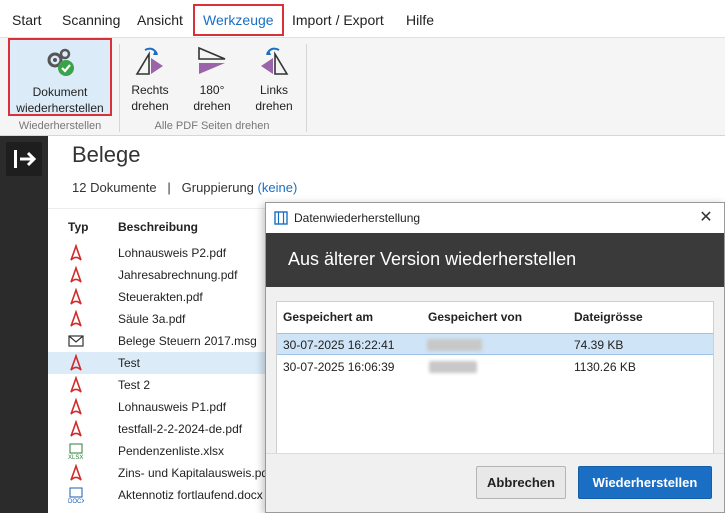 The image size is (725, 513). I want to click on document-summary: 12 Dokumente | Gruppierung (keine), so click(184, 187).